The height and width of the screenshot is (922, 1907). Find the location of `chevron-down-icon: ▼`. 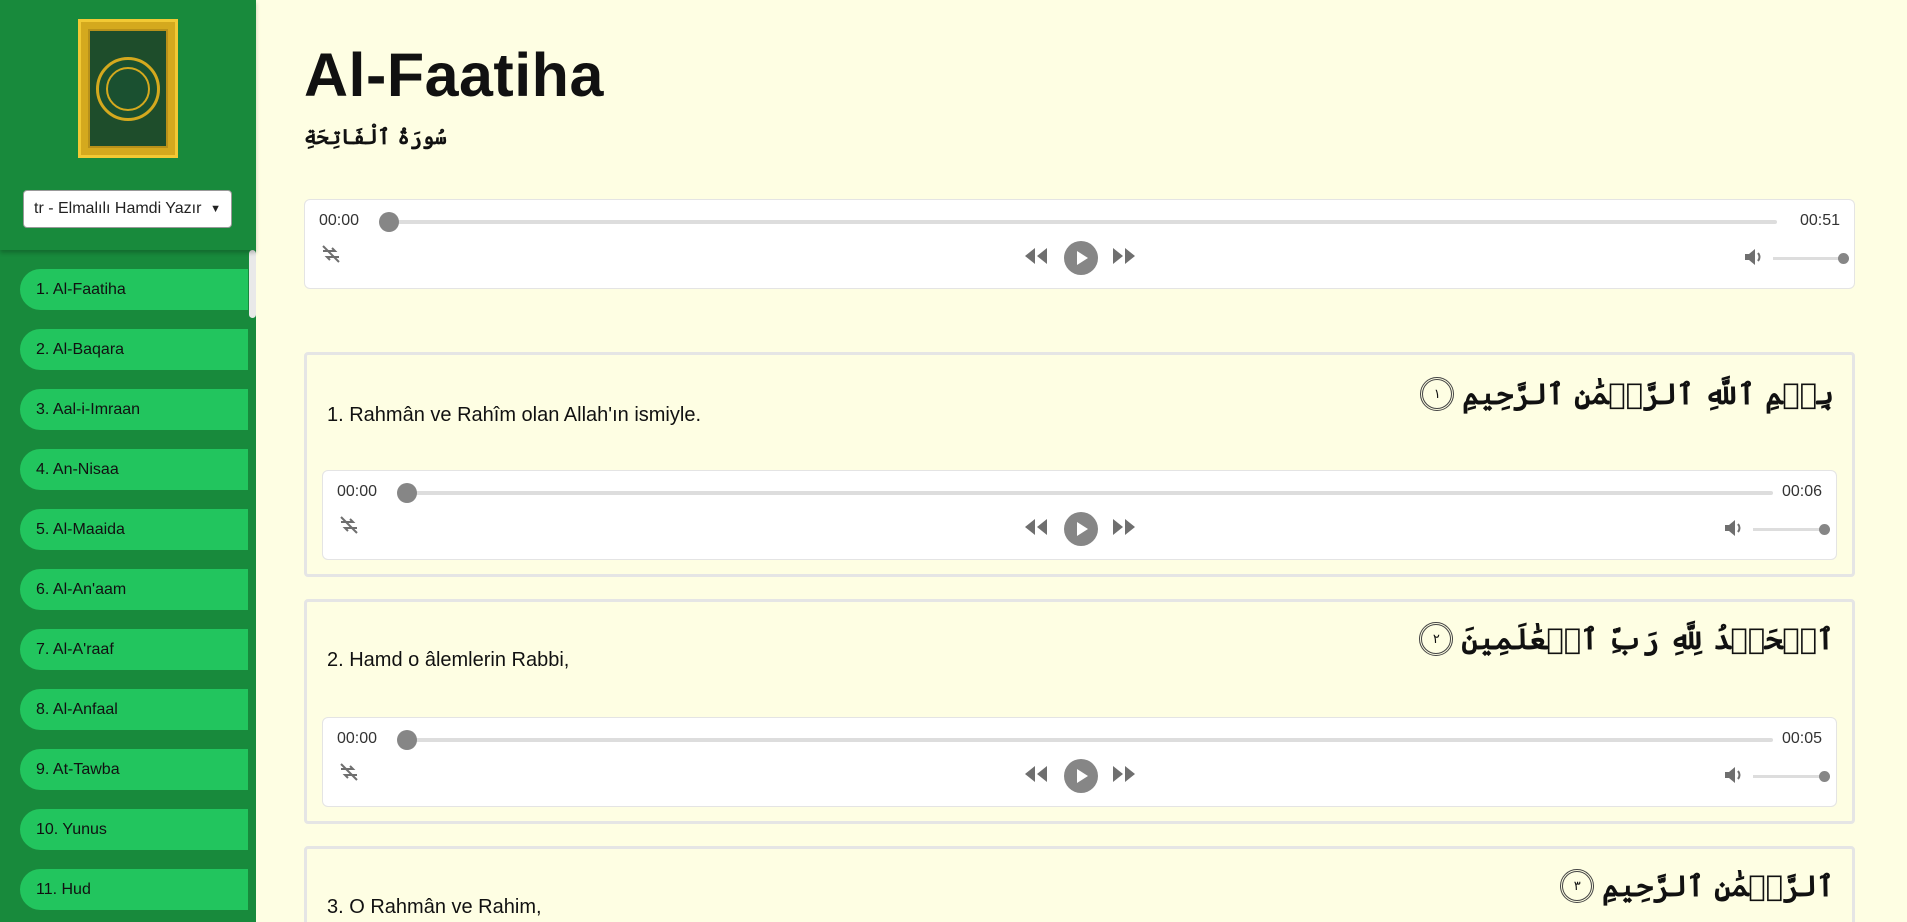

chevron-down-icon: ▼ is located at coordinates (215, 209).